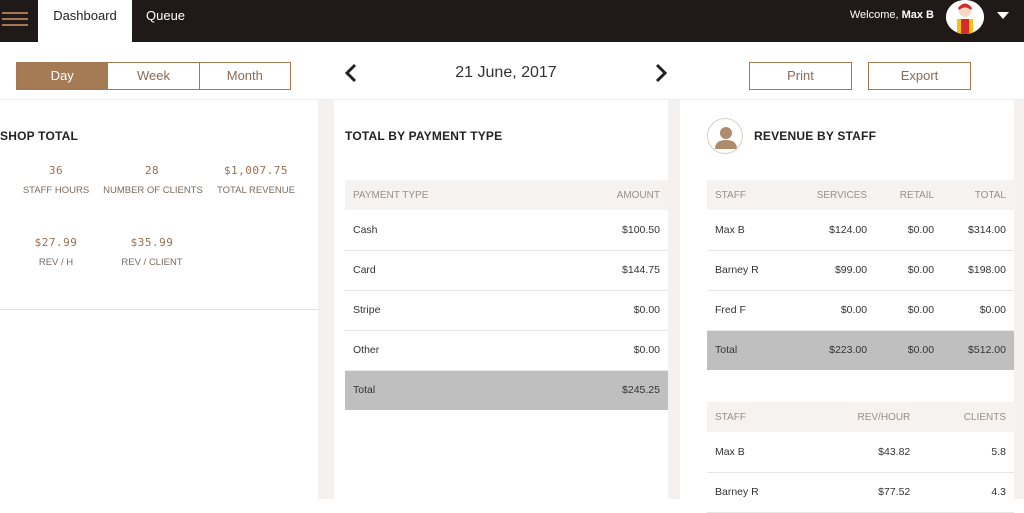 The height and width of the screenshot is (513, 1024). I want to click on table-row: Max B $124.00 $0.00 $314.00, so click(860, 230).